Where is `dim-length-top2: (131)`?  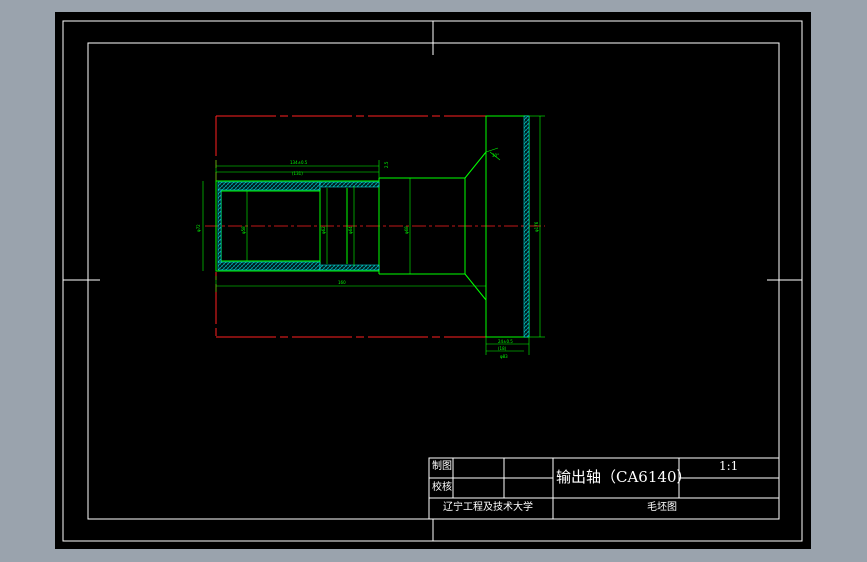 dim-length-top2: (131) is located at coordinates (297, 173).